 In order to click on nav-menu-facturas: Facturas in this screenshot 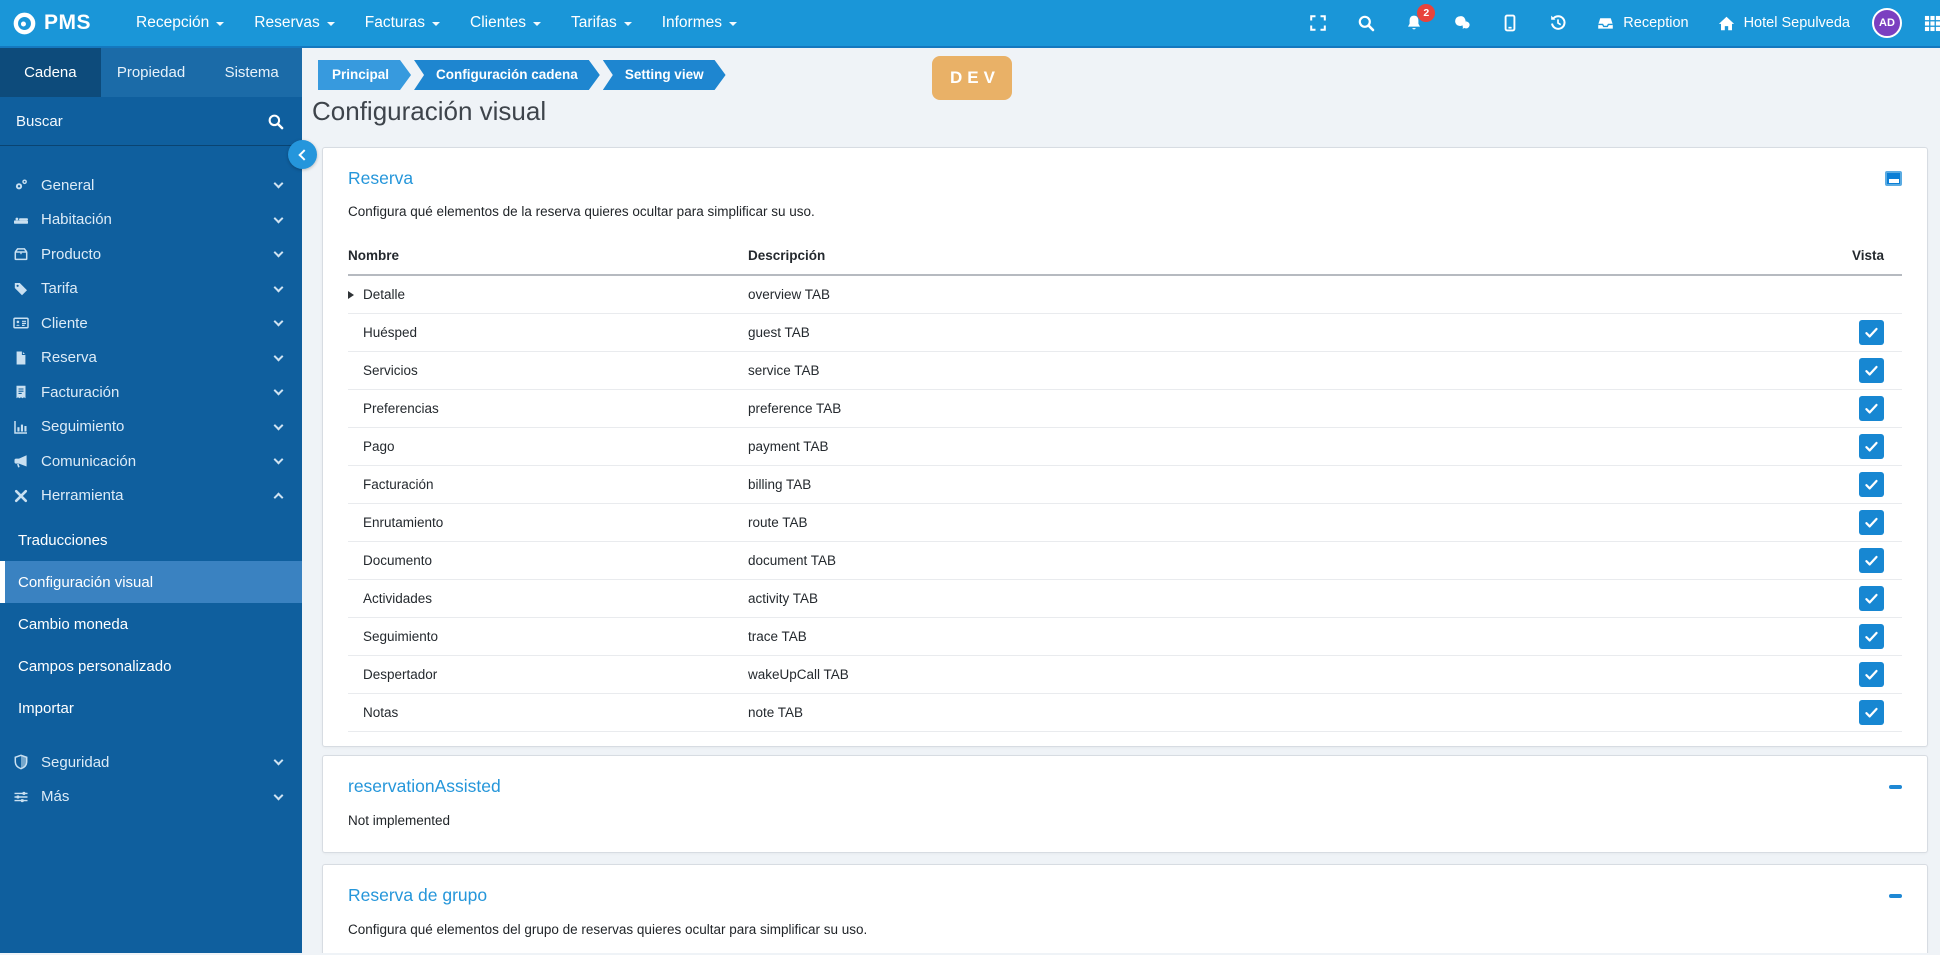, I will do `click(402, 23)`.